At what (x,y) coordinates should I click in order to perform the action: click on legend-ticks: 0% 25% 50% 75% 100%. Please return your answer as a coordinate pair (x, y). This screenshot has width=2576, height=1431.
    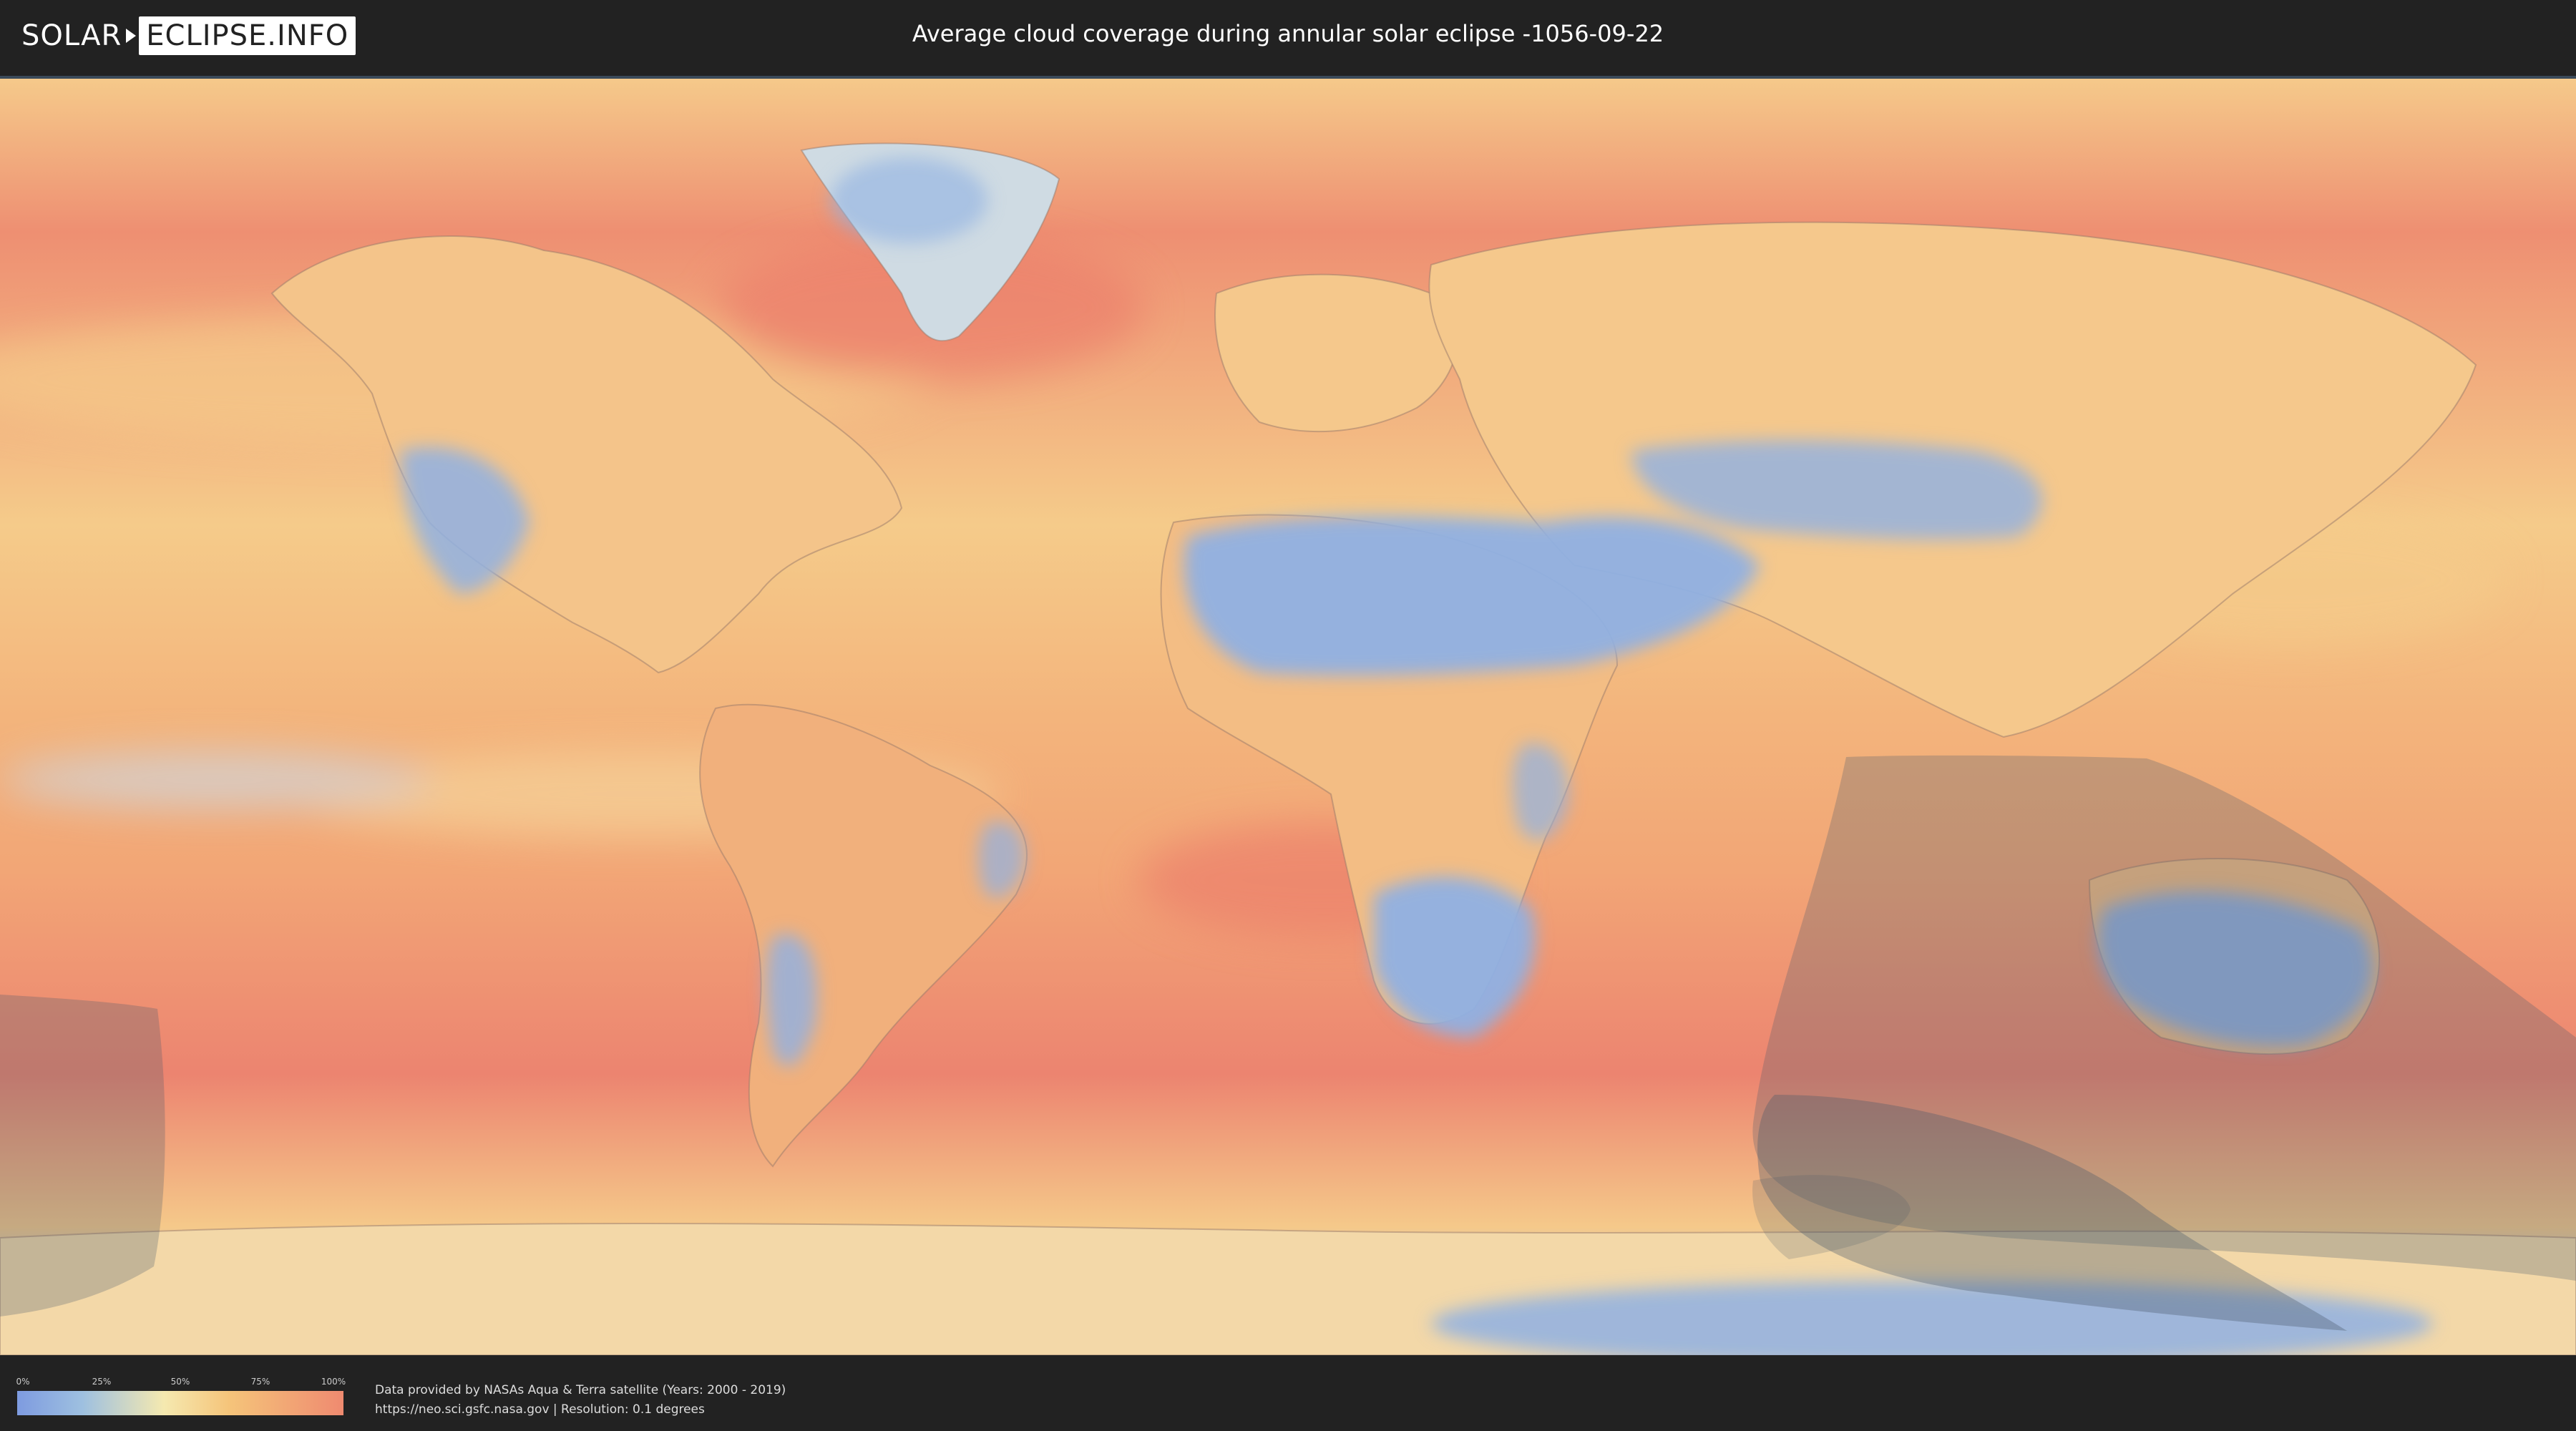
    Looking at the image, I should click on (181, 1383).